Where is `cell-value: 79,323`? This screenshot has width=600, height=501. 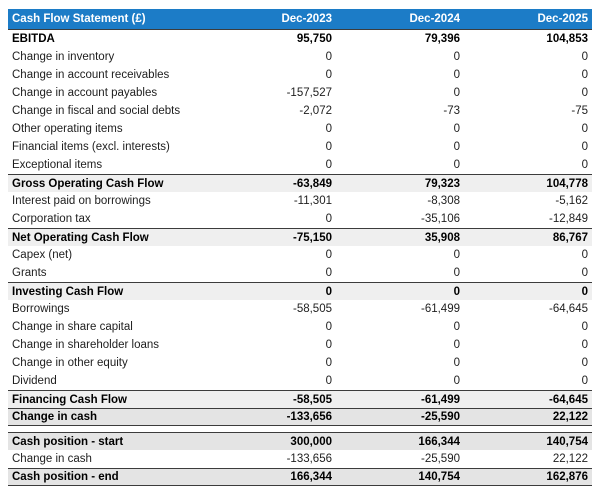 cell-value: 79,323 is located at coordinates (442, 183).